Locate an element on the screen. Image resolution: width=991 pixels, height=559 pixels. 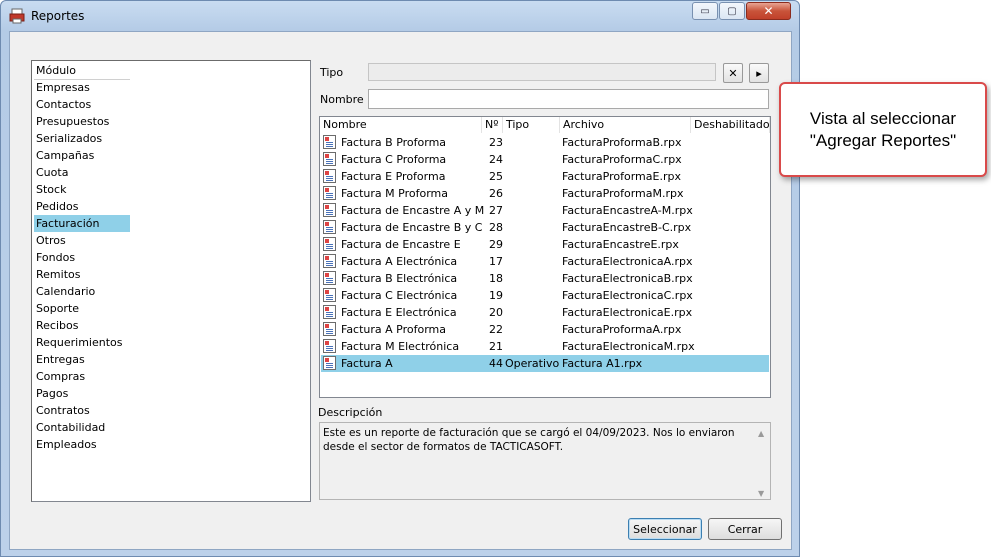
cell-archivo: FacturaProformaM.rpx is located at coordinates (623, 193).